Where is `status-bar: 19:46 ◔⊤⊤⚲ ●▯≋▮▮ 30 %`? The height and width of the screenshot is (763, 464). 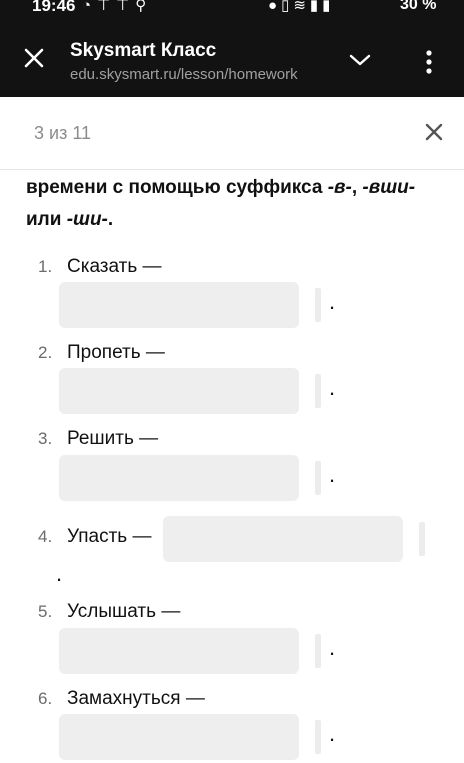
status-bar: 19:46 ◔⊤⊤⚲ ●▯≋▮▮ 30 % is located at coordinates (232, 10).